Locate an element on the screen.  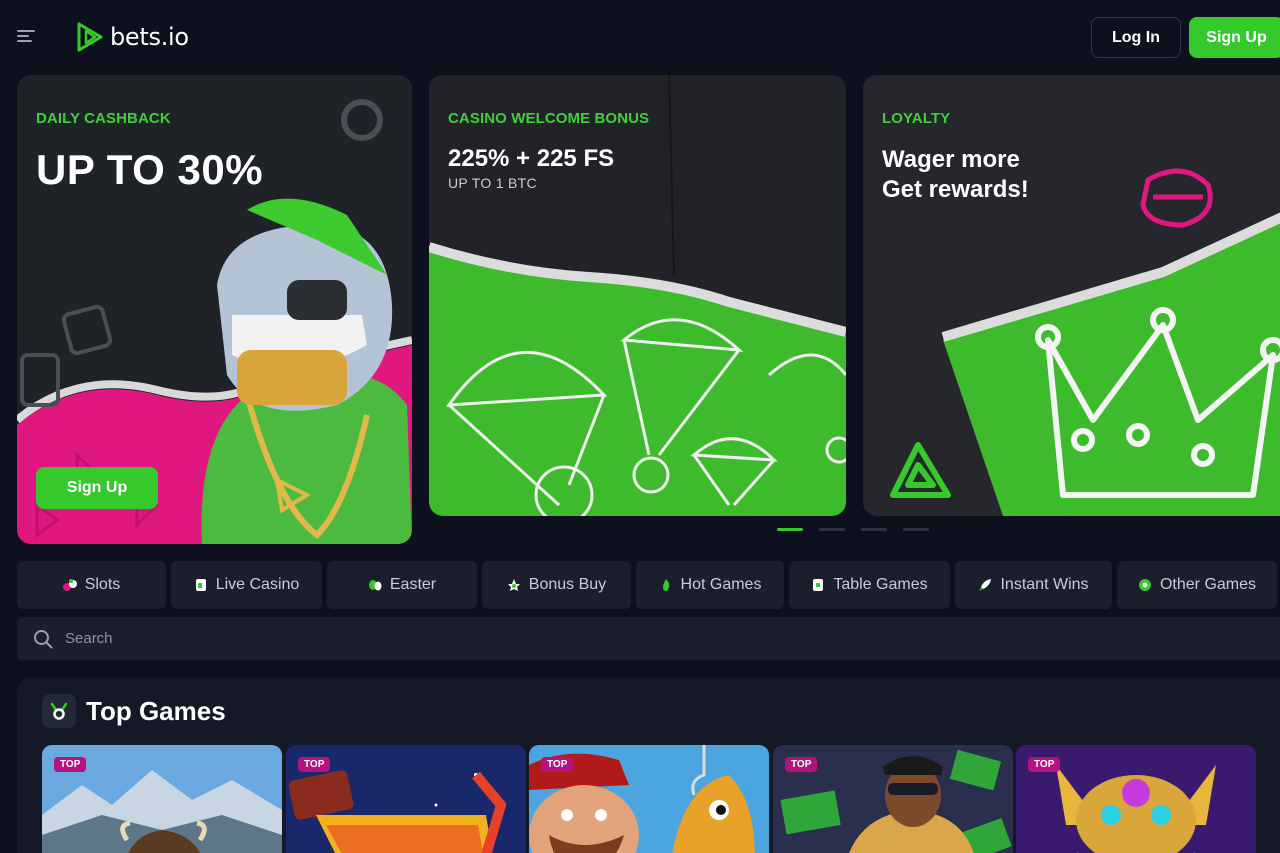
category-bonus-buy: Bonus Buy is located at coordinates (556, 585).